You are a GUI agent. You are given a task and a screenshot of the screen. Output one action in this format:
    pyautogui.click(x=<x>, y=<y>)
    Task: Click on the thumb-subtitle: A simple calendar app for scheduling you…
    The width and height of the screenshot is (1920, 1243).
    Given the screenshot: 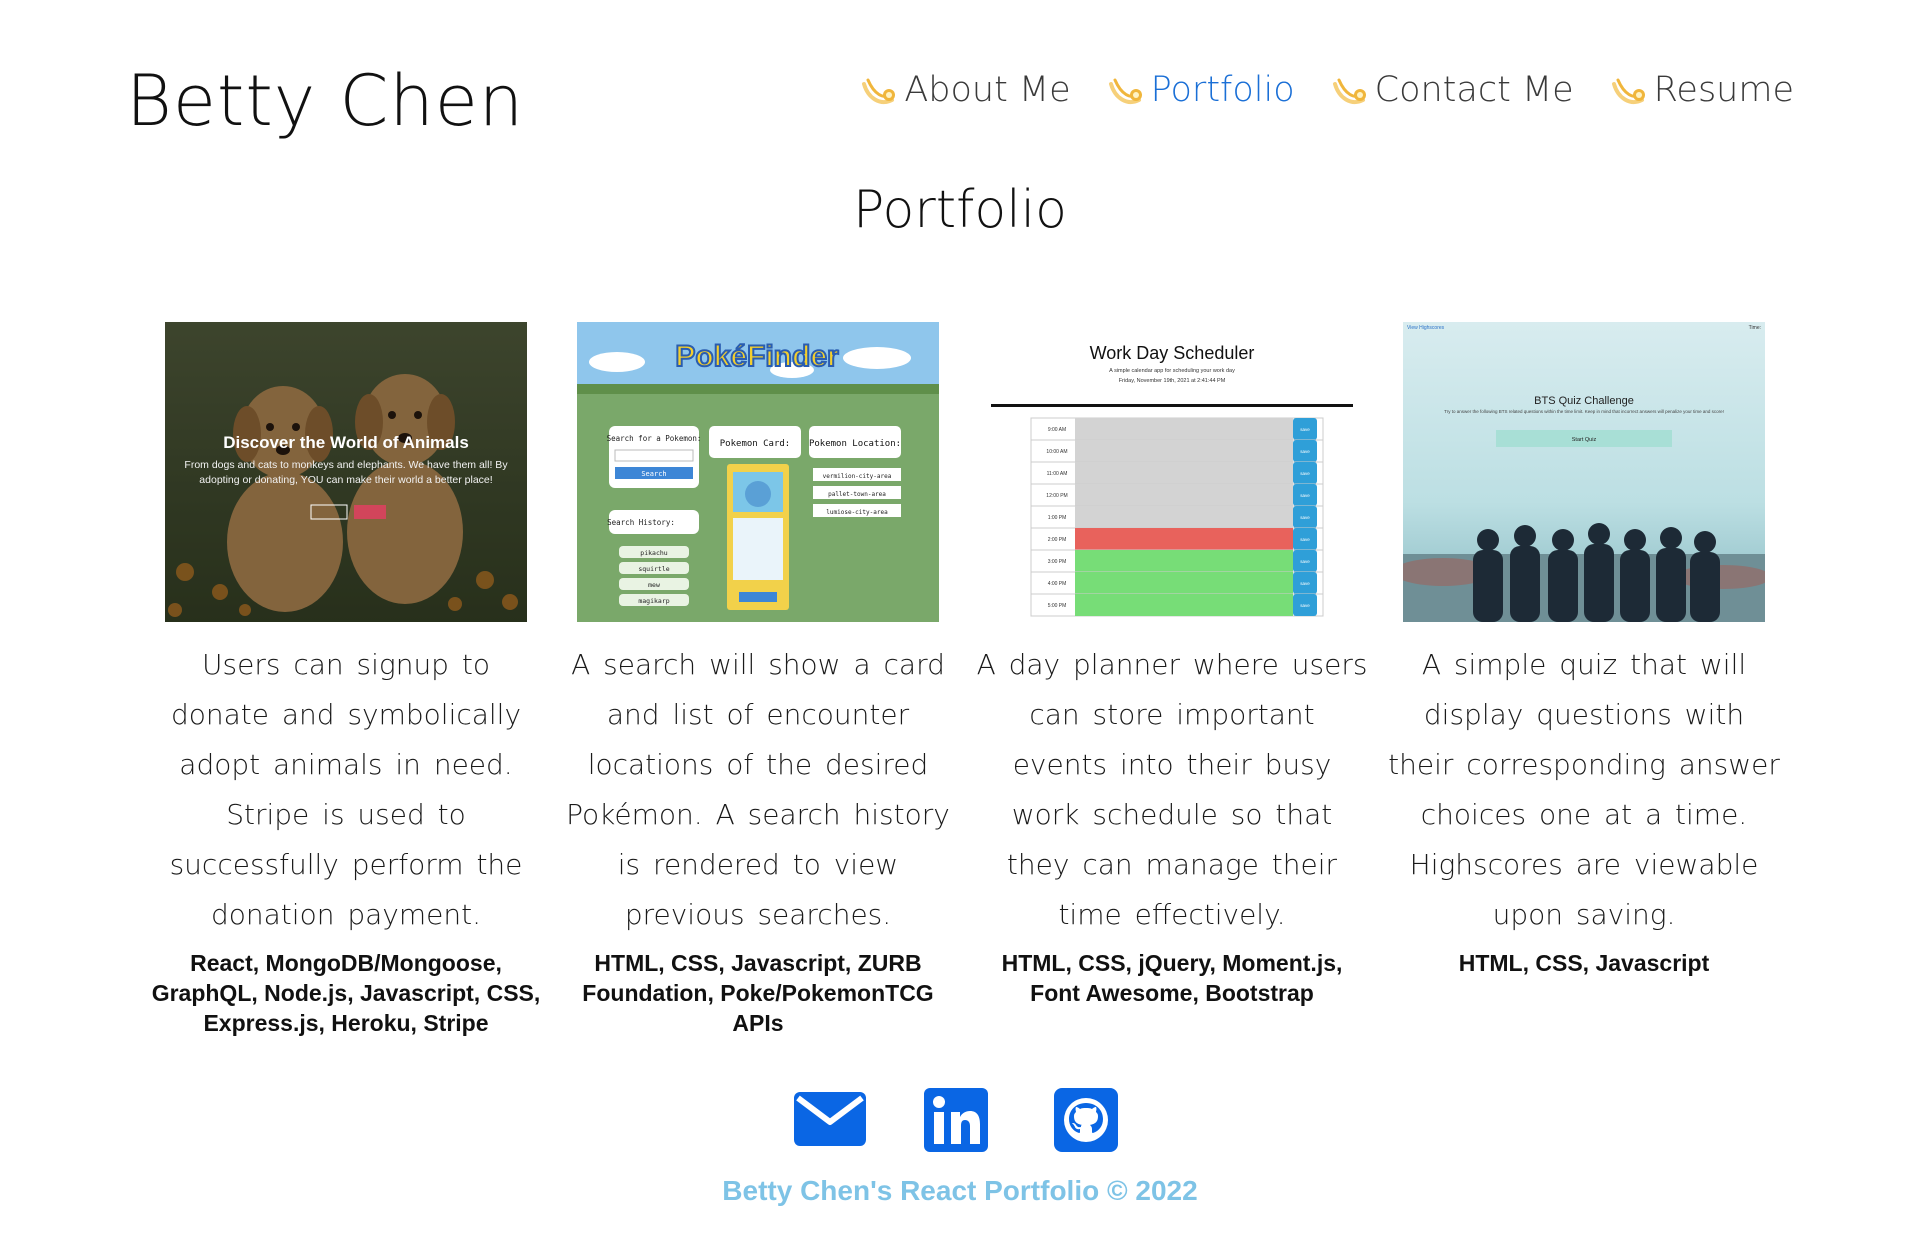 What is the action you would take?
    pyautogui.click(x=1172, y=371)
    